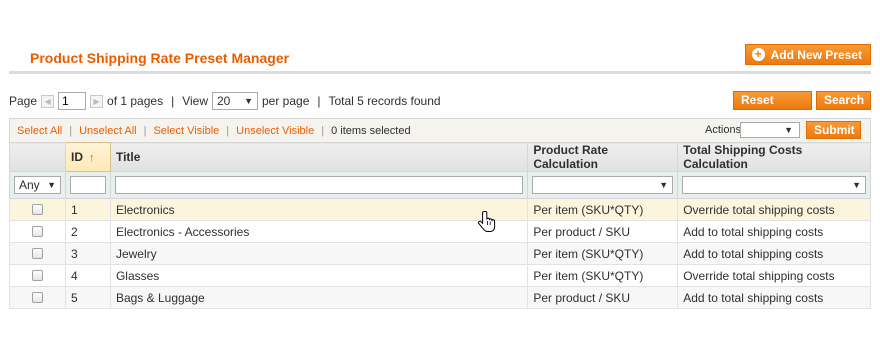 The image size is (880, 352). I want to click on filter-id-cell, so click(87, 185).